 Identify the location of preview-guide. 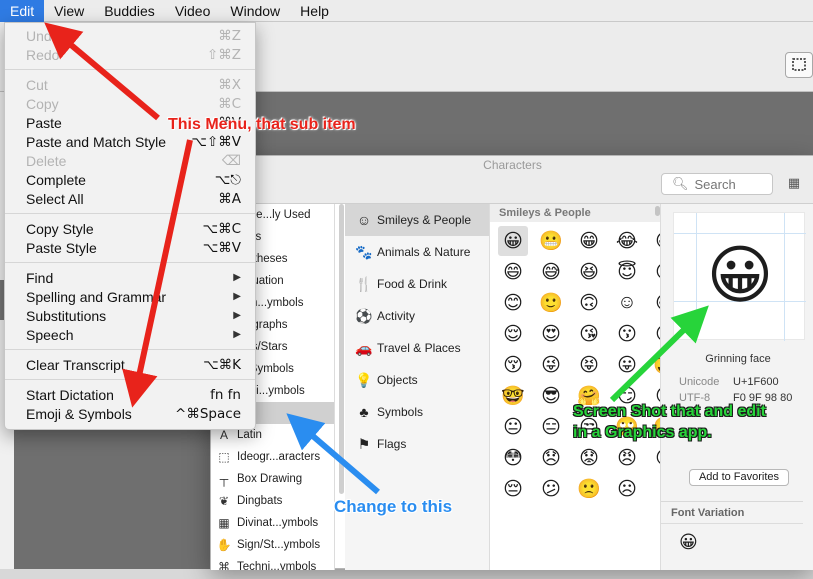
(740, 233).